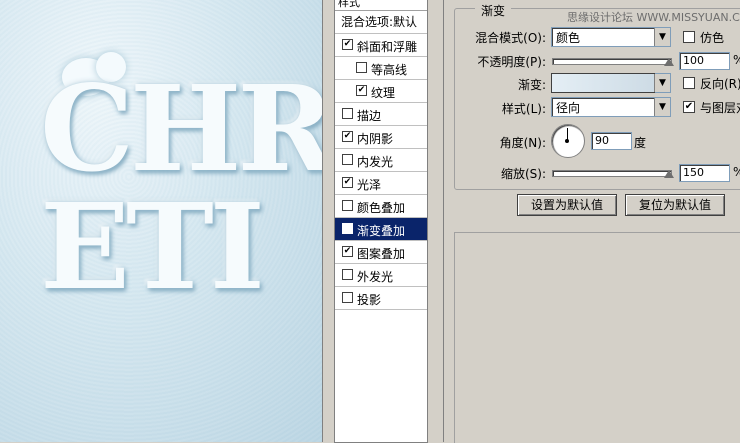 The width and height of the screenshot is (740, 443). What do you see at coordinates (381, 22) in the screenshot?
I see `blend-options-item: 混合选项:默认` at bounding box center [381, 22].